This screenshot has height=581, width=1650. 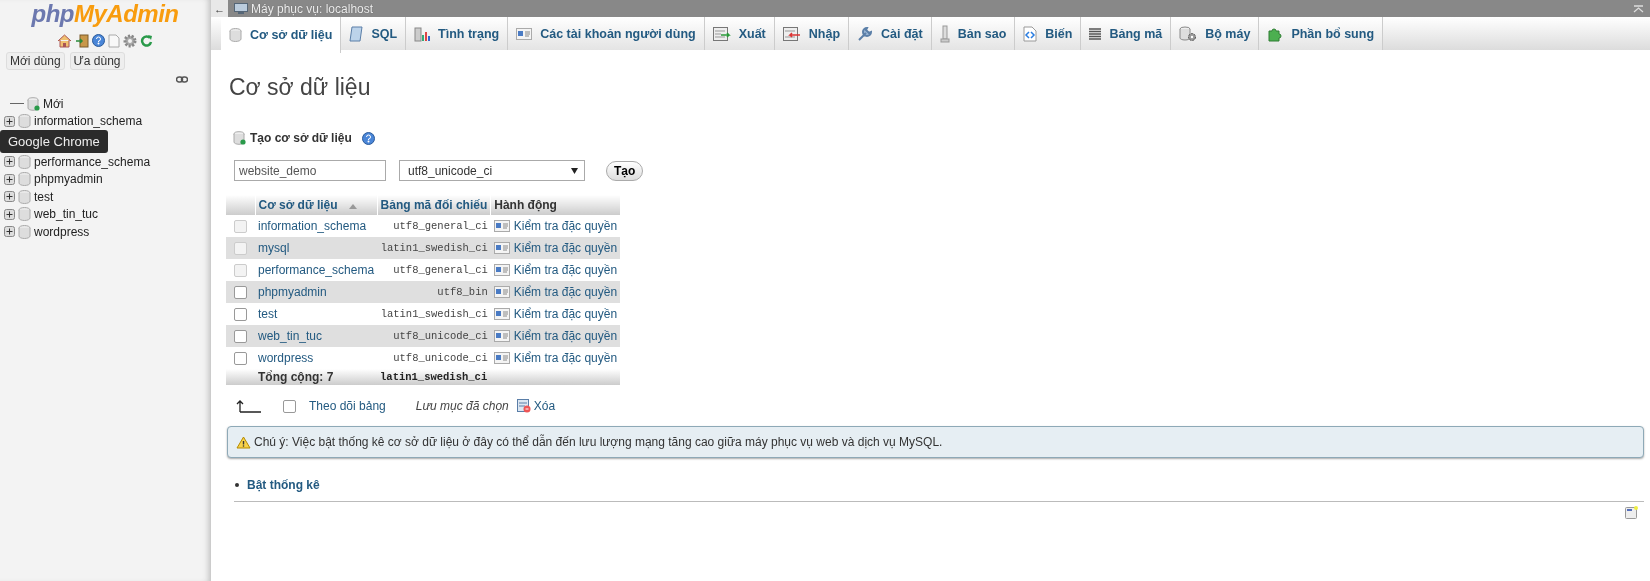 I want to click on bar-chart-icon, so click(x=422, y=33).